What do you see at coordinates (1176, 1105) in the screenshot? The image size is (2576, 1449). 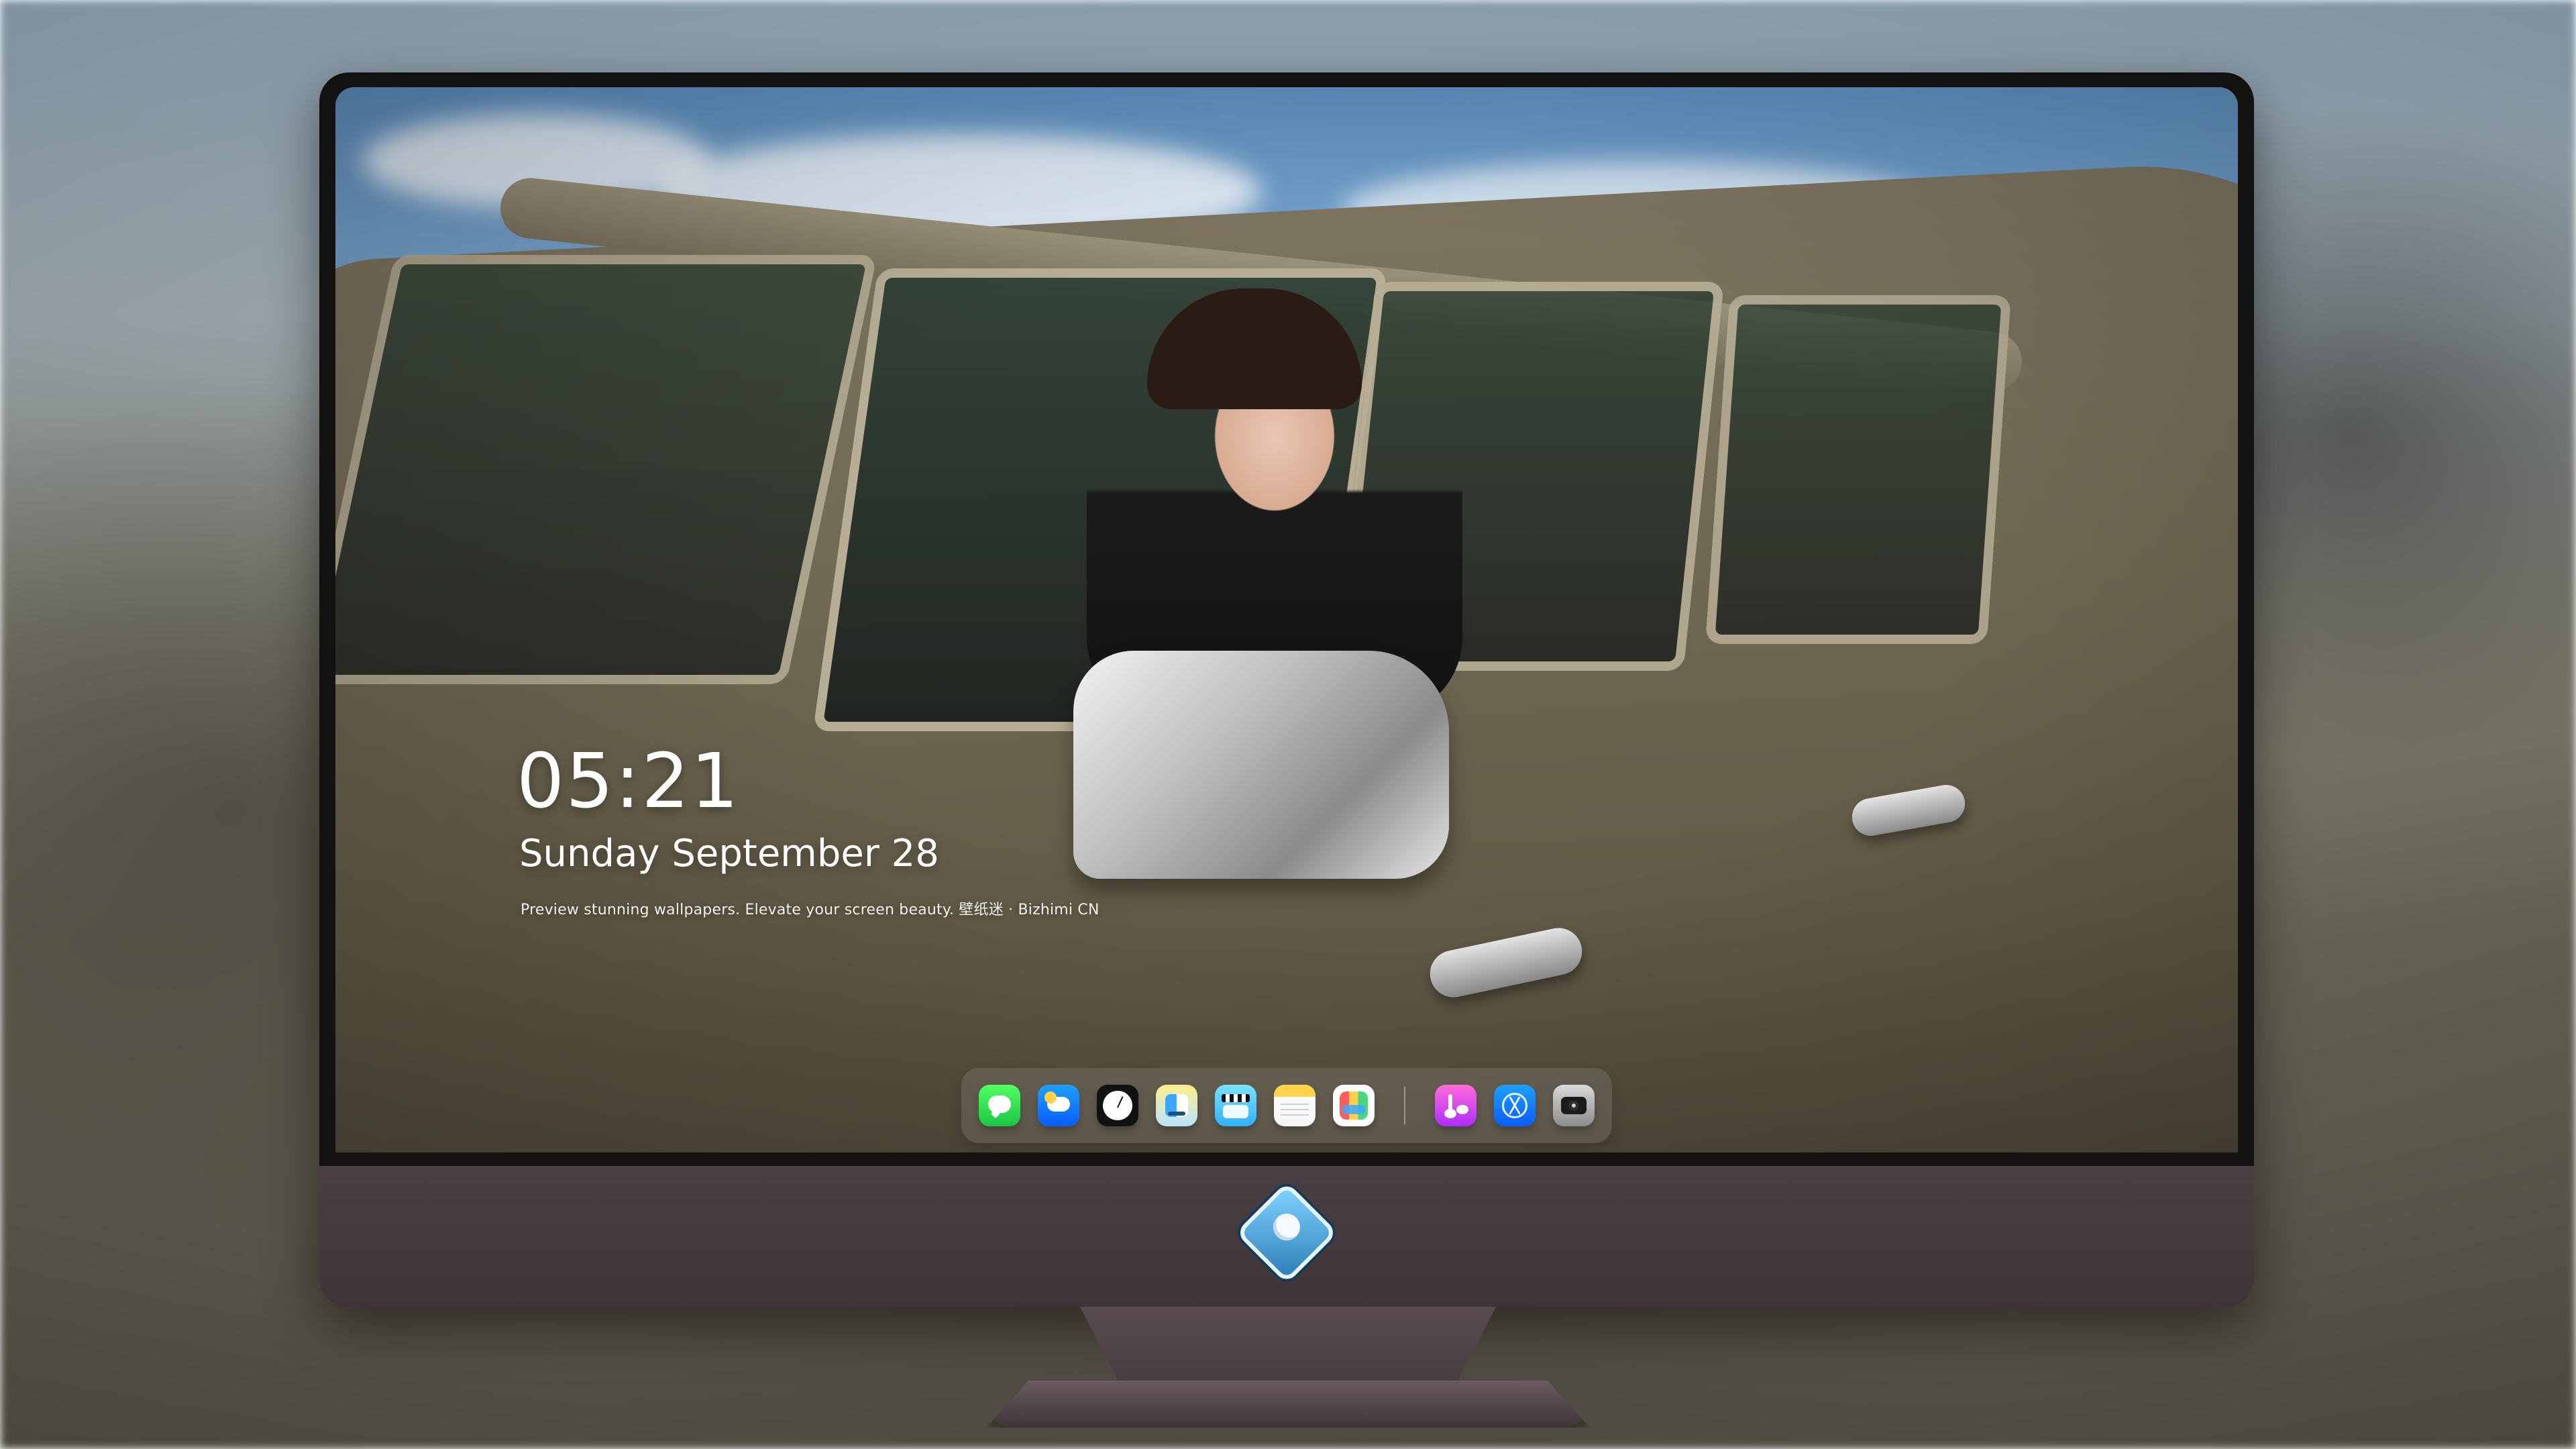 I see `finder-icon` at bounding box center [1176, 1105].